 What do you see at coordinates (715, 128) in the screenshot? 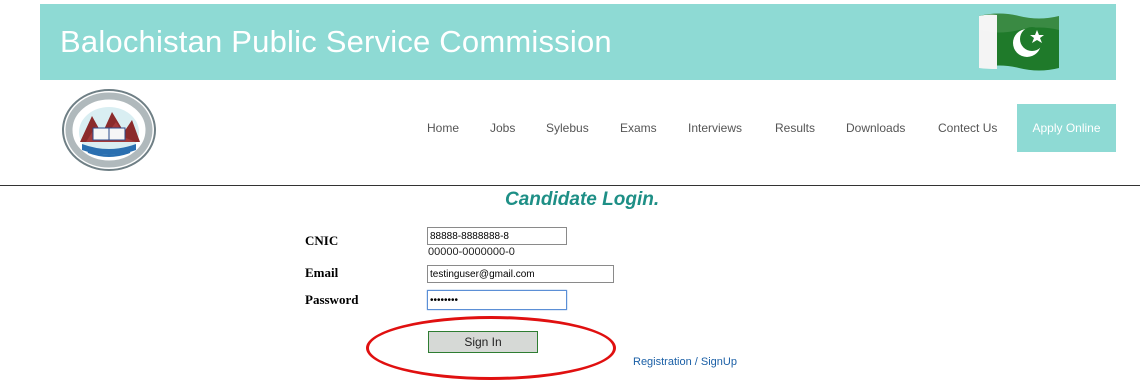
I see `nav-interviews: Interviews` at bounding box center [715, 128].